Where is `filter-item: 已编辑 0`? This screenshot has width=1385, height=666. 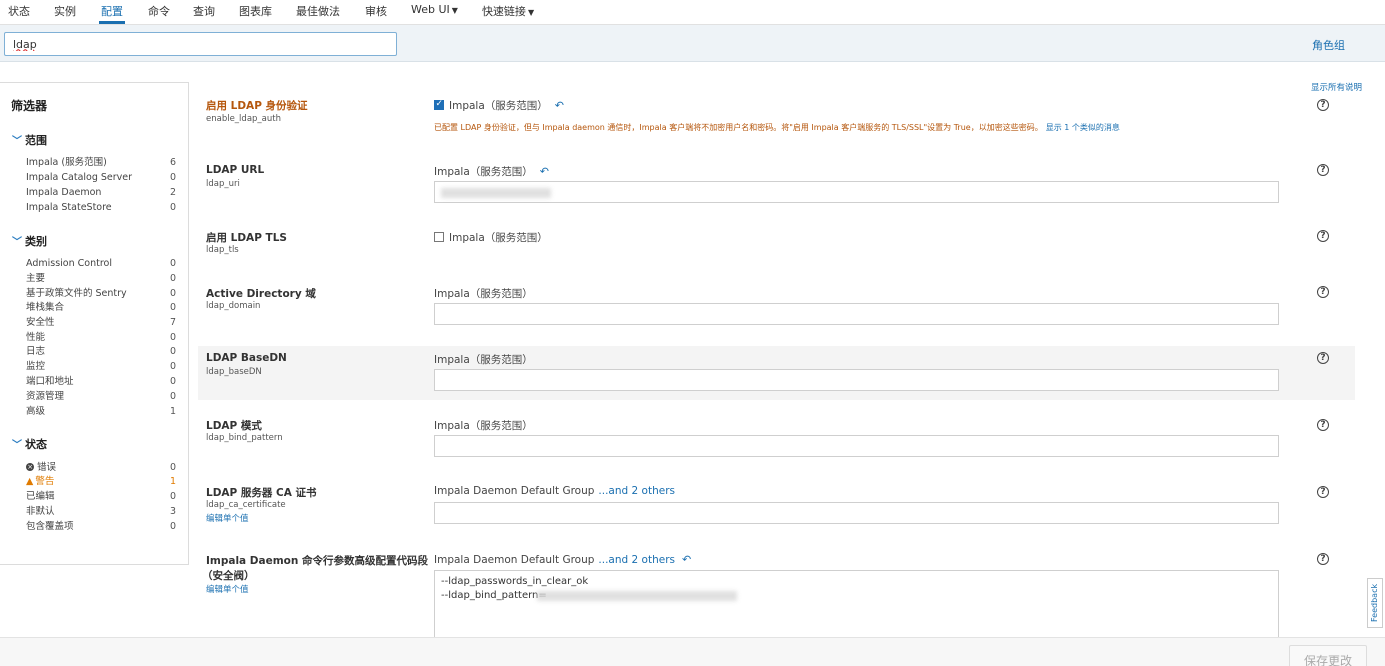 filter-item: 已编辑 0 is located at coordinates (101, 496).